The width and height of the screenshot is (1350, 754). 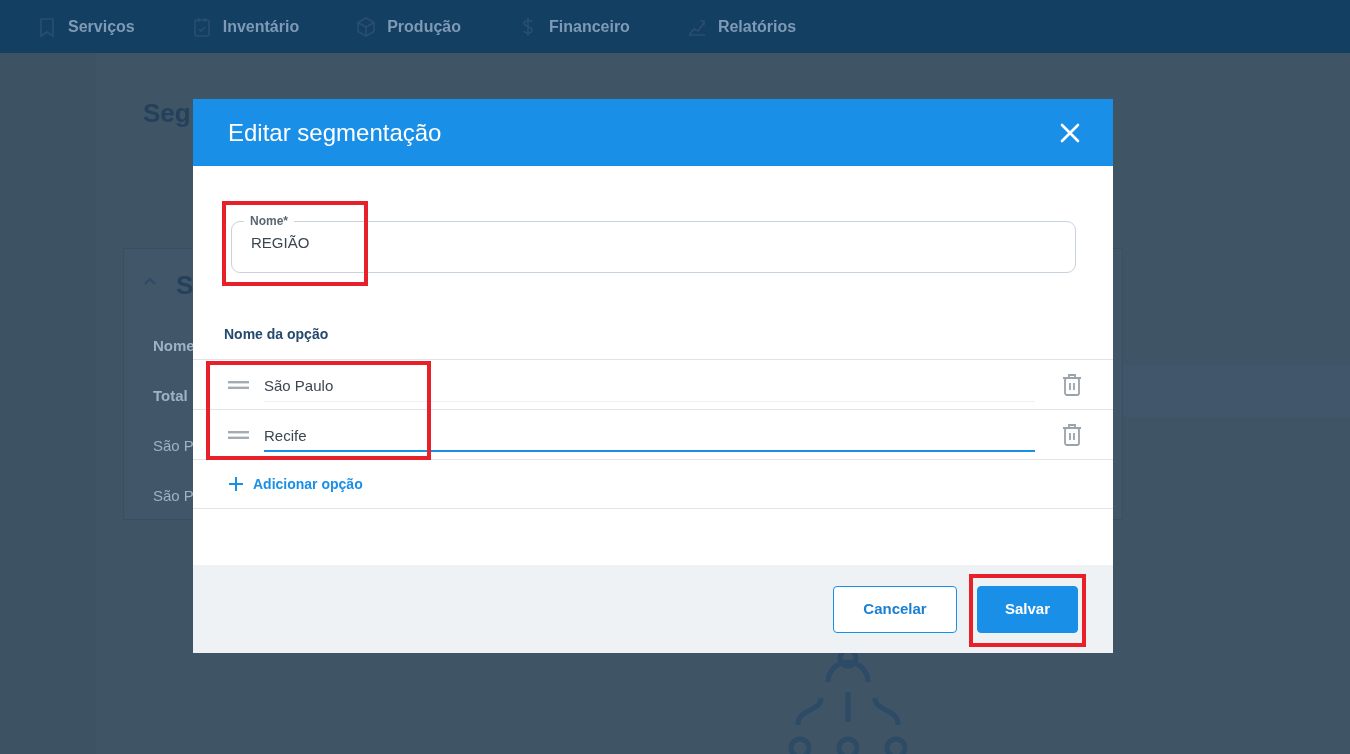 I want to click on box-icon, so click(x=366, y=26).